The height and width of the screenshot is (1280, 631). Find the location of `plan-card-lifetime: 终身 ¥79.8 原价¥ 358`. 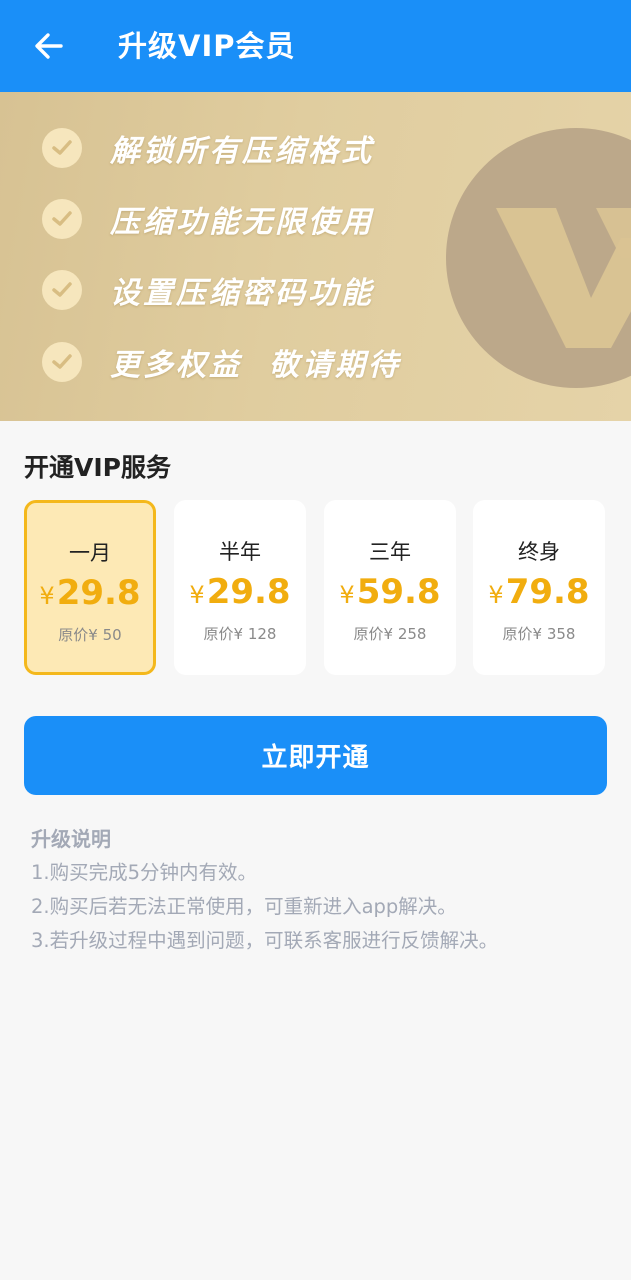

plan-card-lifetime: 终身 ¥79.8 原价¥ 358 is located at coordinates (539, 587).